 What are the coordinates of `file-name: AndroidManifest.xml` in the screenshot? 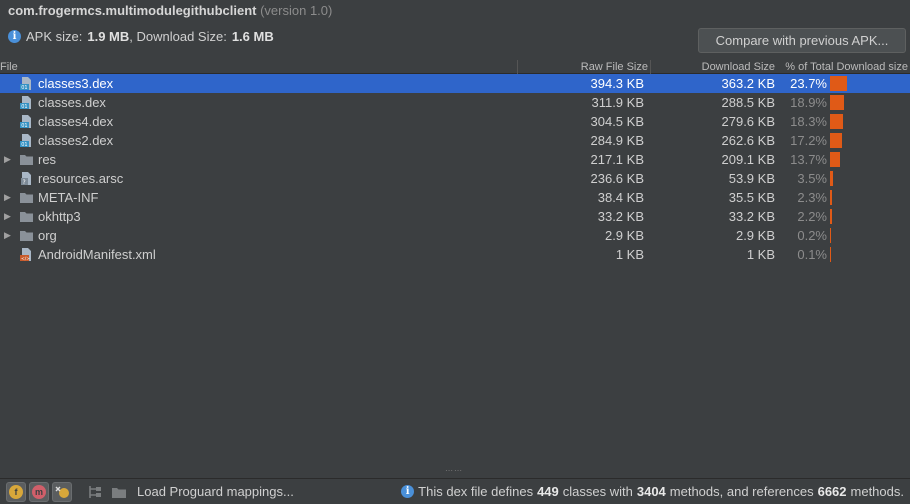 It's located at (97, 254).